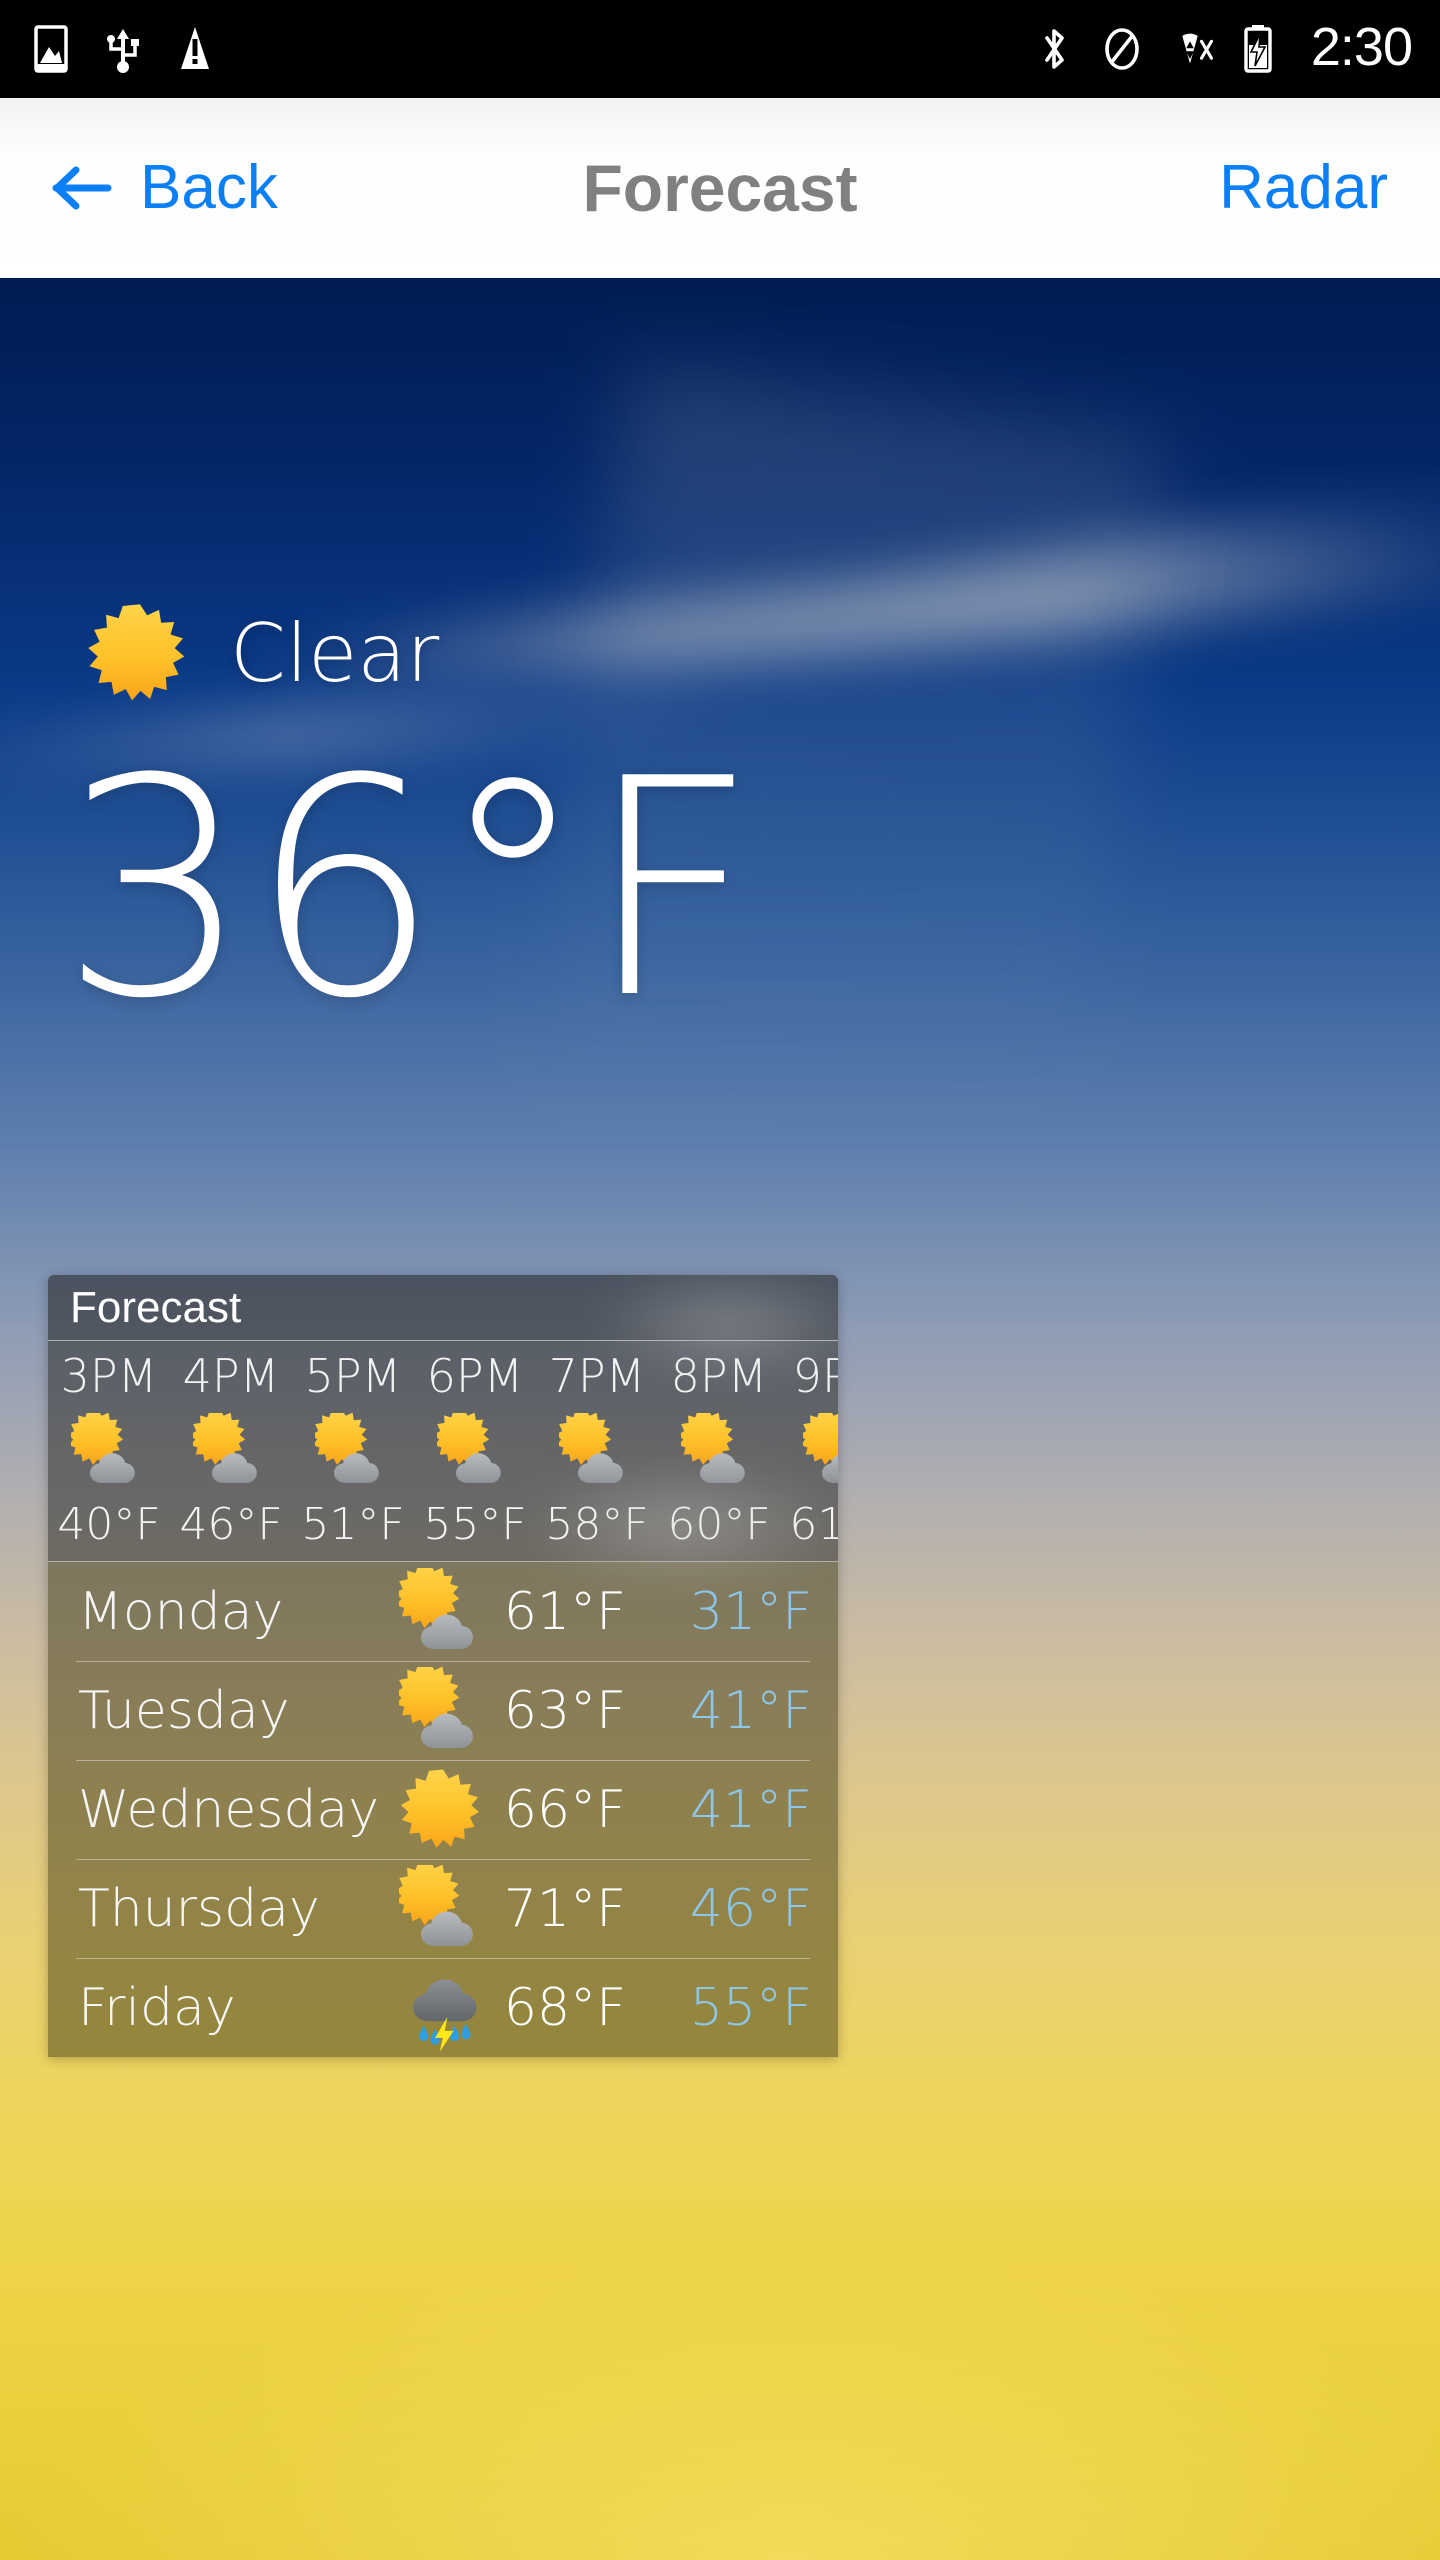 This screenshot has height=2560, width=1440. Describe the element at coordinates (719, 1376) in the screenshot. I see `hourly-time: 8PM` at that location.